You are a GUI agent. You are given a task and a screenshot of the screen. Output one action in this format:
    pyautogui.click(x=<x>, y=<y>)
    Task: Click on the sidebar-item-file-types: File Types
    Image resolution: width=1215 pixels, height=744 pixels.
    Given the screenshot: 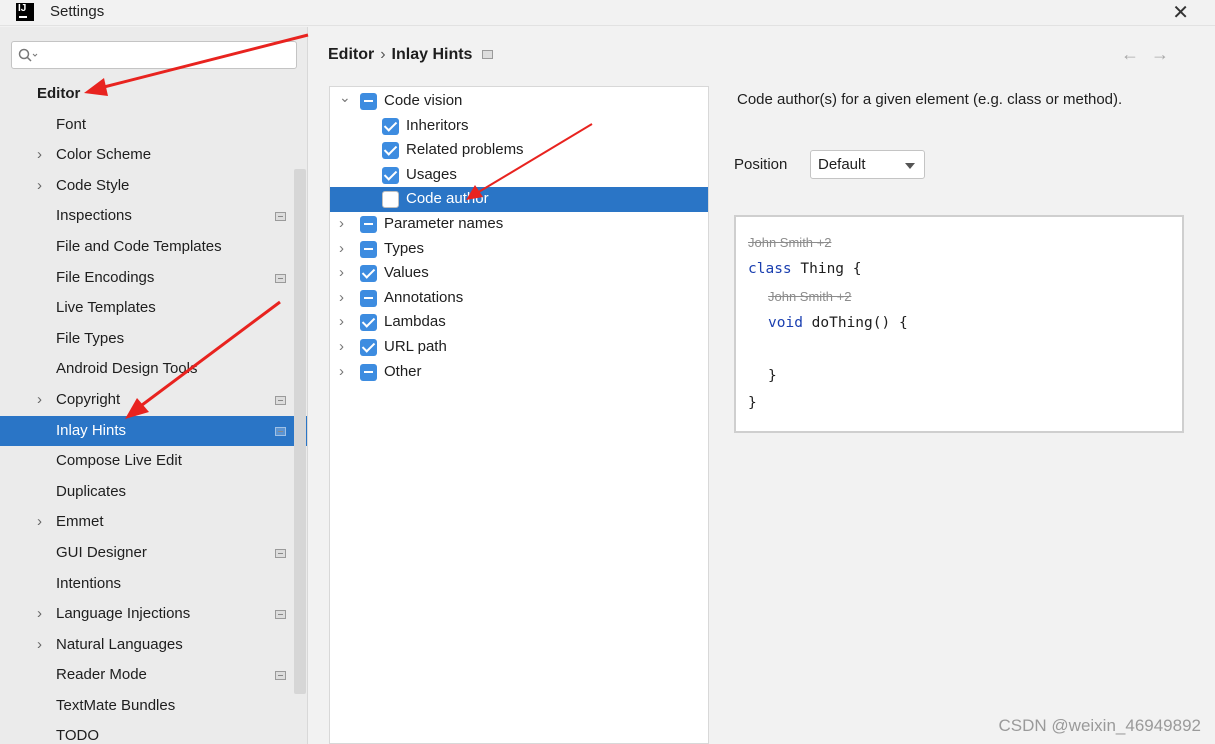 What is the action you would take?
    pyautogui.click(x=147, y=339)
    